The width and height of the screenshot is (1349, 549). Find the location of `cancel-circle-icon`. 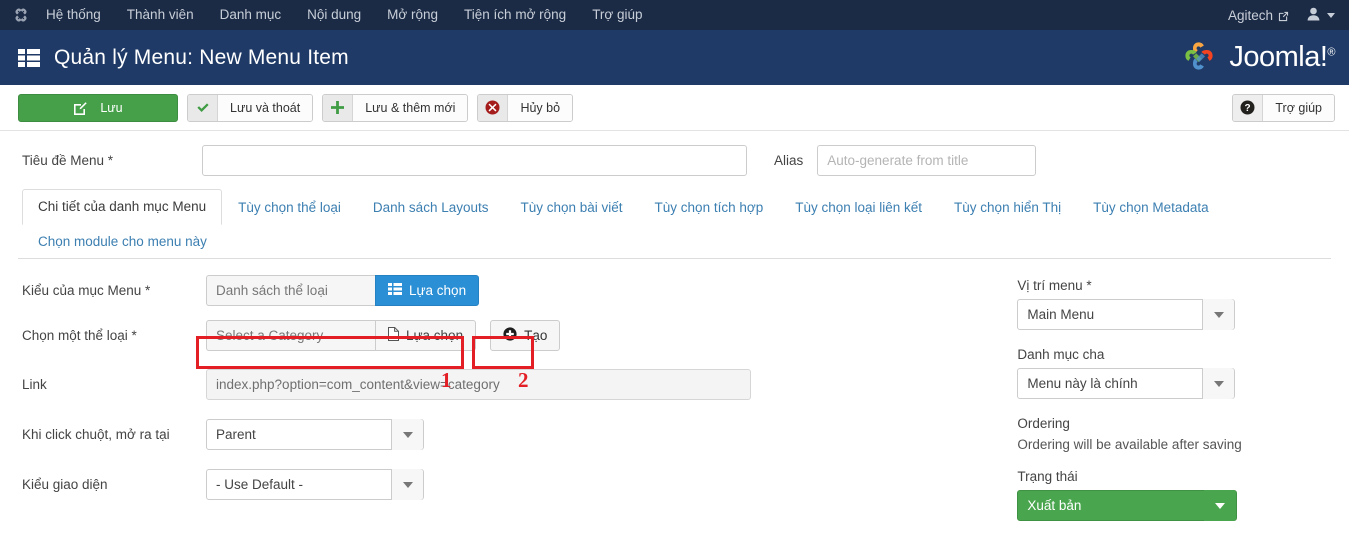

cancel-circle-icon is located at coordinates (493, 107).